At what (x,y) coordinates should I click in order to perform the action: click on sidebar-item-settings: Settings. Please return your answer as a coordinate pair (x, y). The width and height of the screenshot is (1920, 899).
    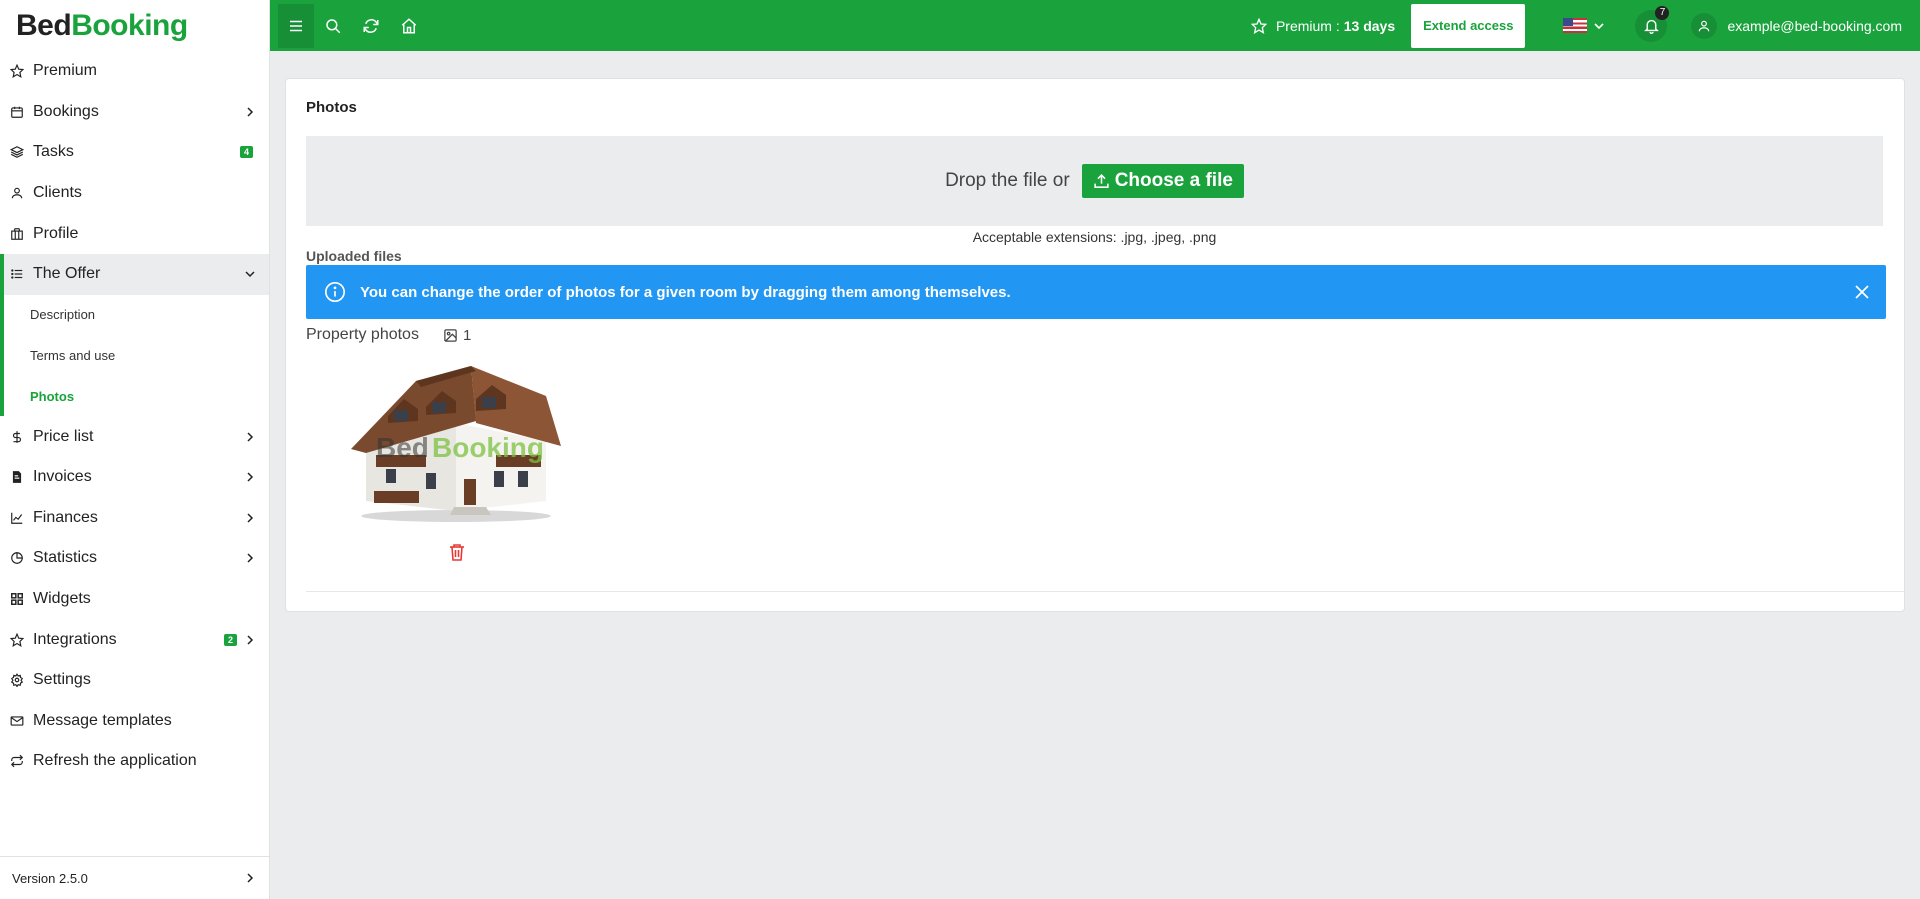
    Looking at the image, I should click on (134, 680).